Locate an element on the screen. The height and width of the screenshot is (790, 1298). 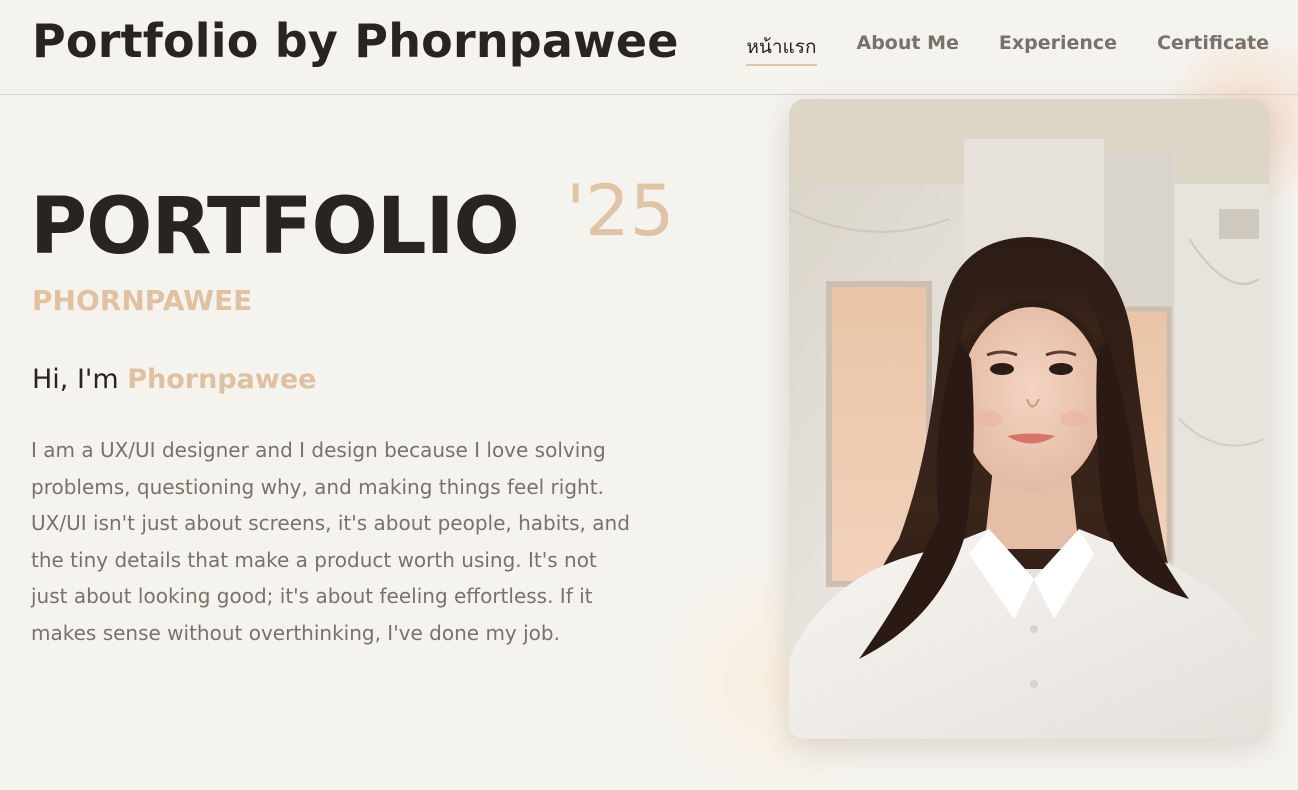
hero-name-caps: PHORNPAWEE is located at coordinates (142, 300).